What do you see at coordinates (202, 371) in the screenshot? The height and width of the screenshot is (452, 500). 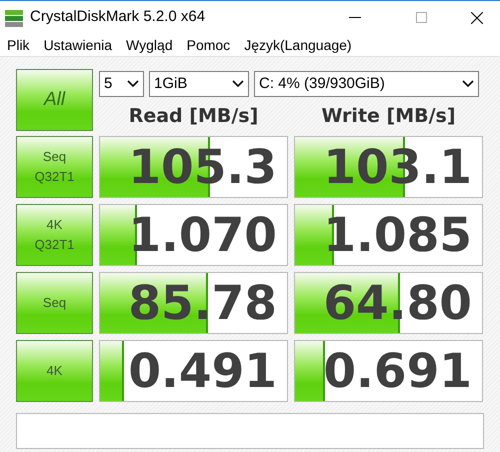 I see `result-value: 0.491` at bounding box center [202, 371].